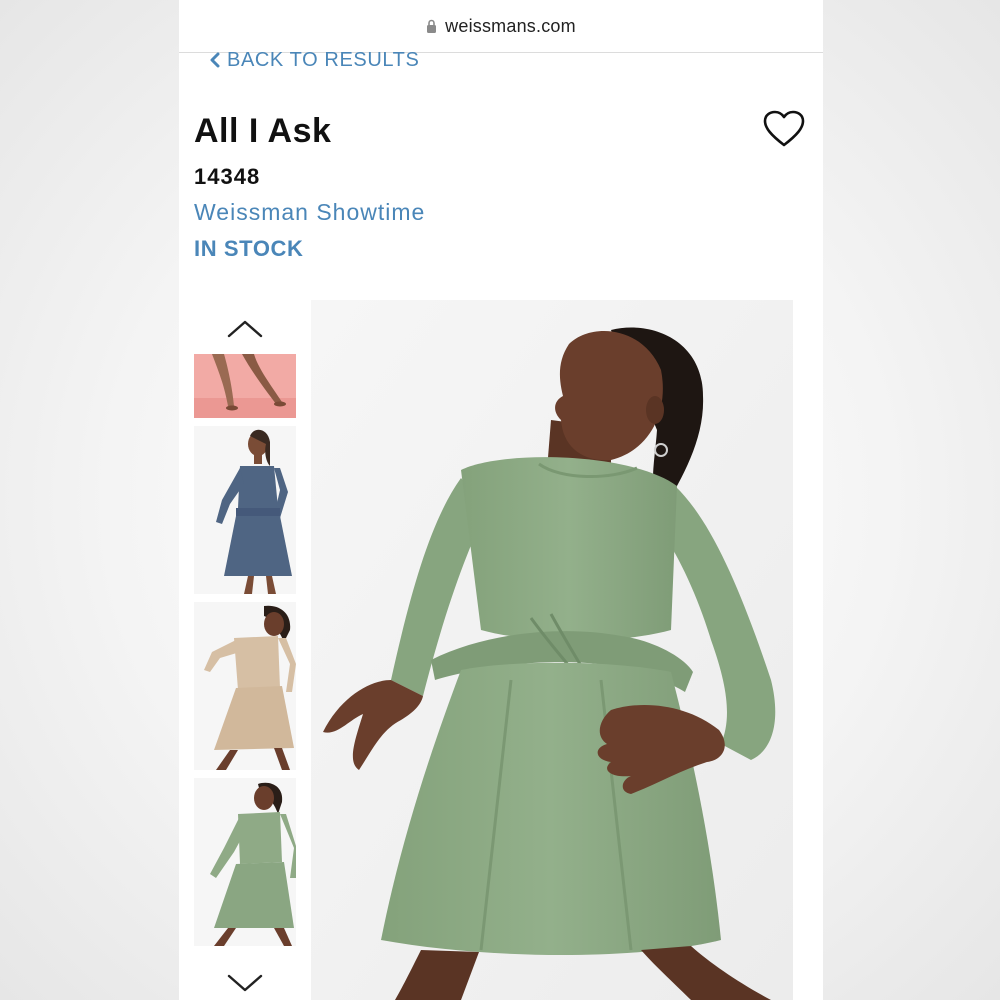 Image resolution: width=1000 pixels, height=1000 pixels. I want to click on product-title: All I Ask, so click(263, 131).